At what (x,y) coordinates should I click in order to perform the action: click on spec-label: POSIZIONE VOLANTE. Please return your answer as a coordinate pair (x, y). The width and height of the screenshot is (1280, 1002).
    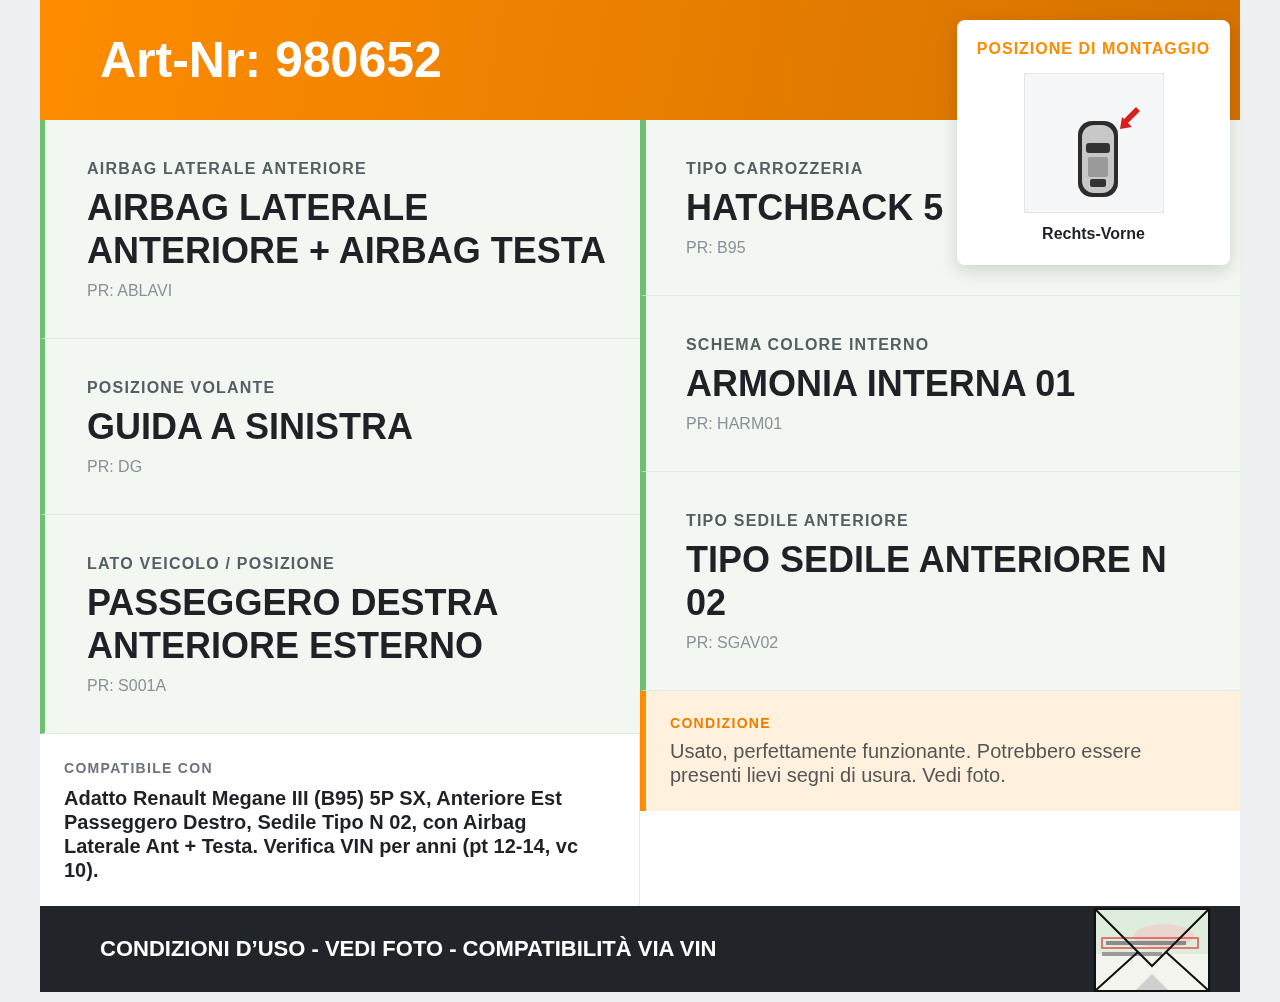
    Looking at the image, I should click on (182, 388).